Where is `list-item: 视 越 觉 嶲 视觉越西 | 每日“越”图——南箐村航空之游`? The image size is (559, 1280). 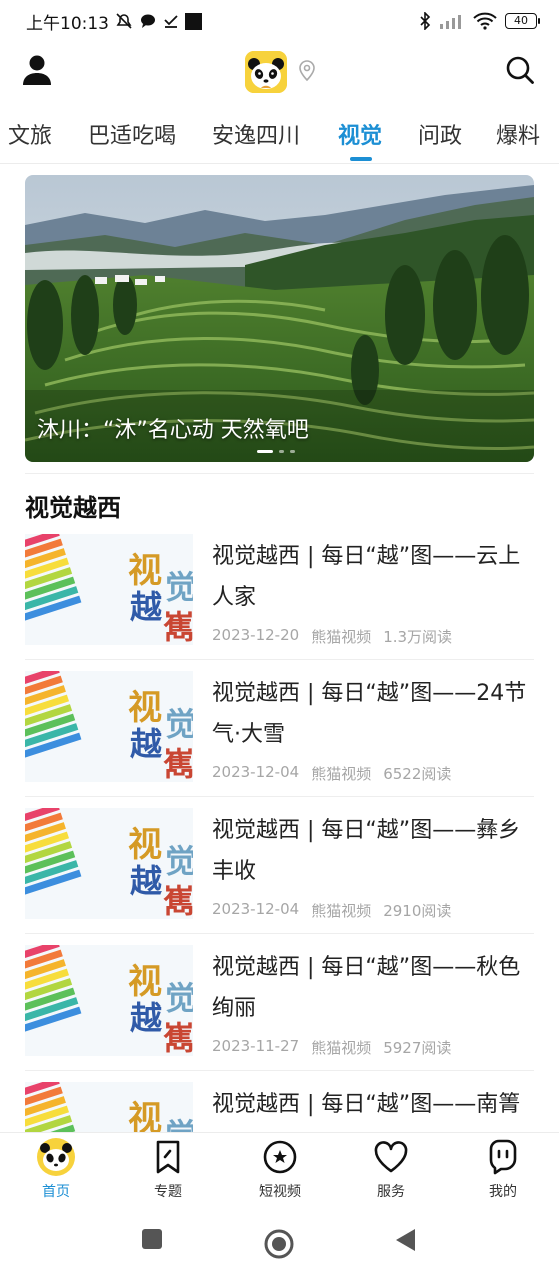 list-item: 视 越 觉 嶲 视觉越西 | 每日“越”图——南箐村航空之游 is located at coordinates (279, 1106).